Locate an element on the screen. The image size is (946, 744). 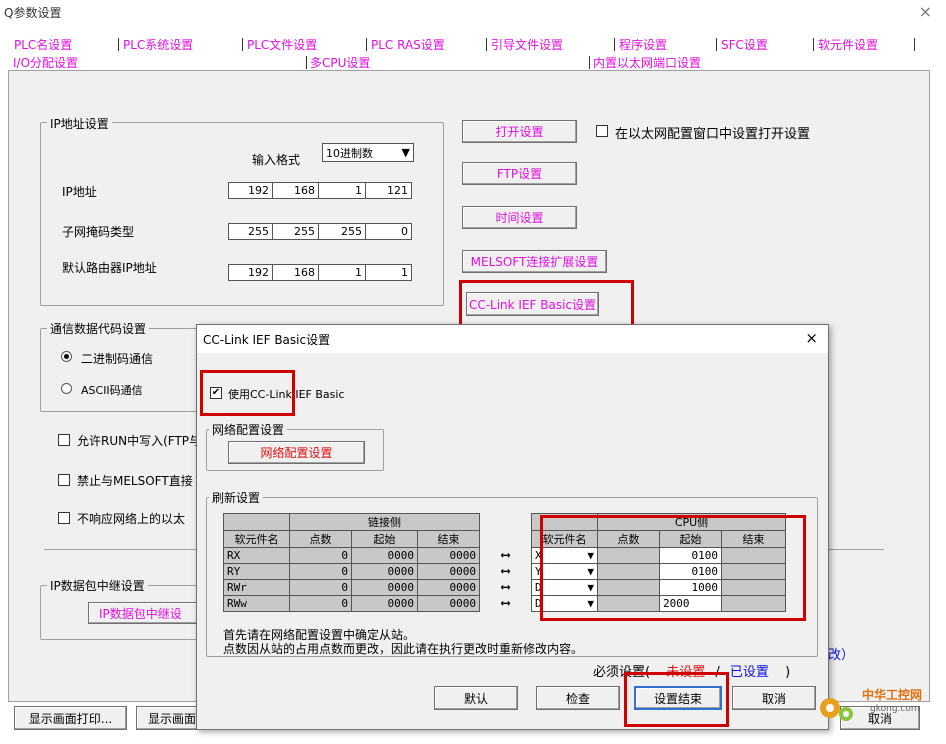
comm-code-group is located at coordinates (122, 370).